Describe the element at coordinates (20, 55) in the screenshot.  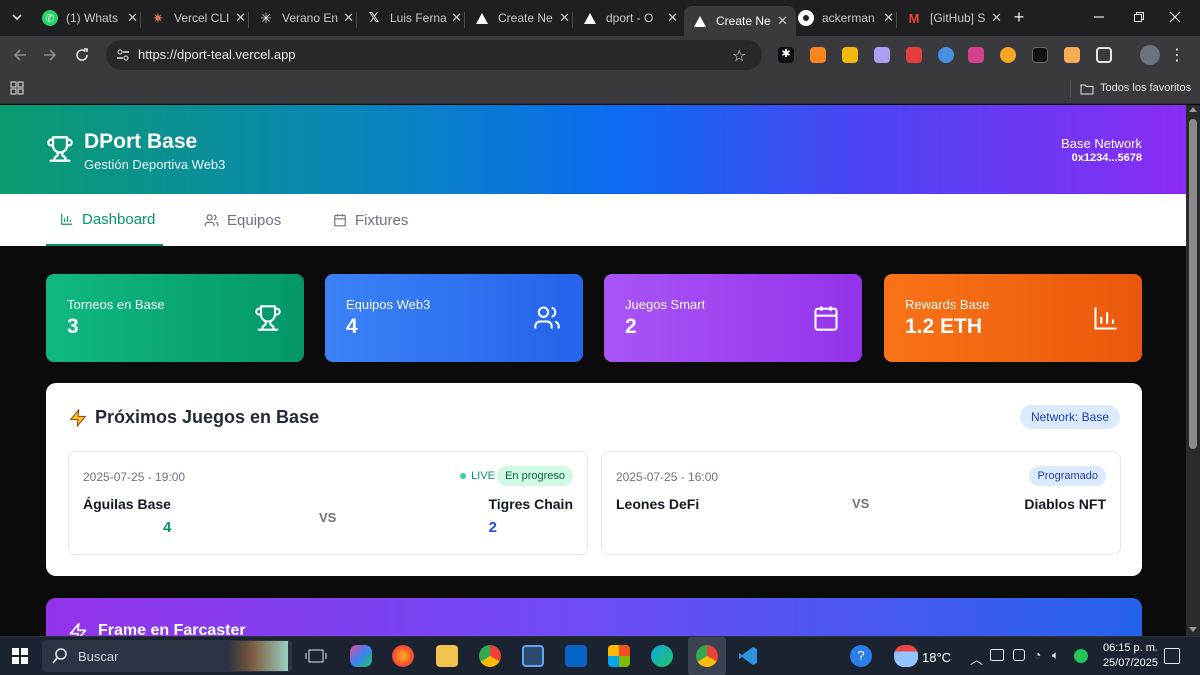
I see `back-icon` at that location.